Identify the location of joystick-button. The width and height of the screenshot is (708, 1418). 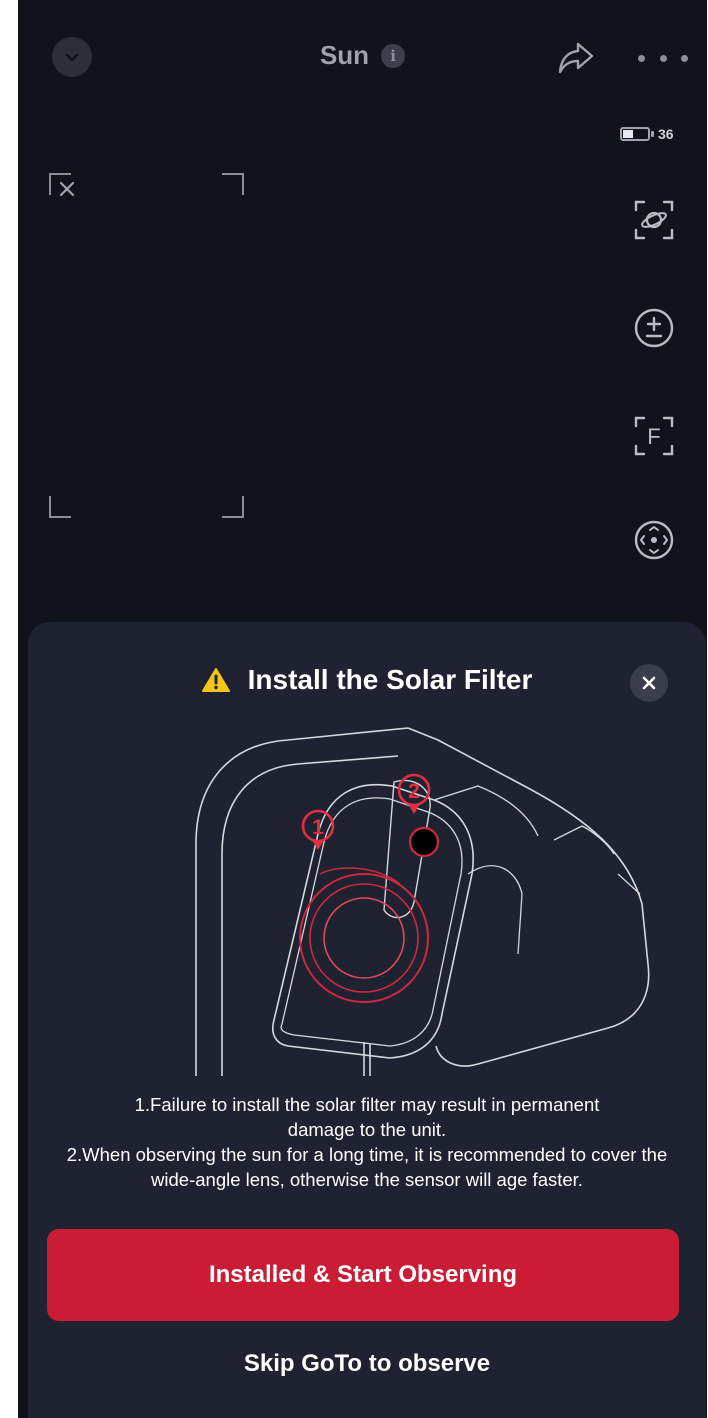
(654, 540).